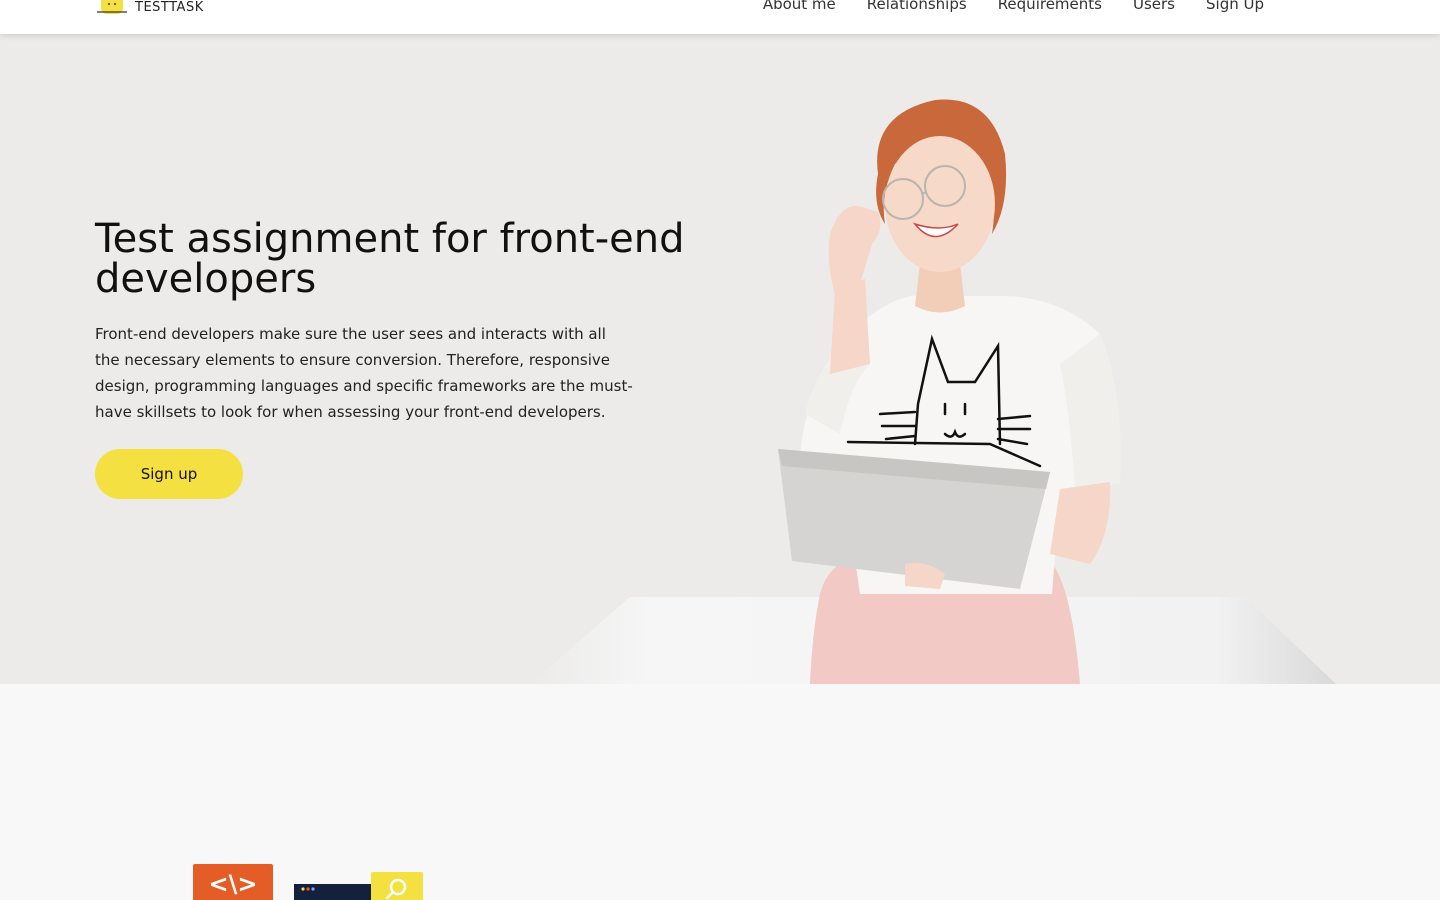 This screenshot has height=900, width=1440. What do you see at coordinates (169, 474) in the screenshot?
I see `hero-sign-up-button: Sign up` at bounding box center [169, 474].